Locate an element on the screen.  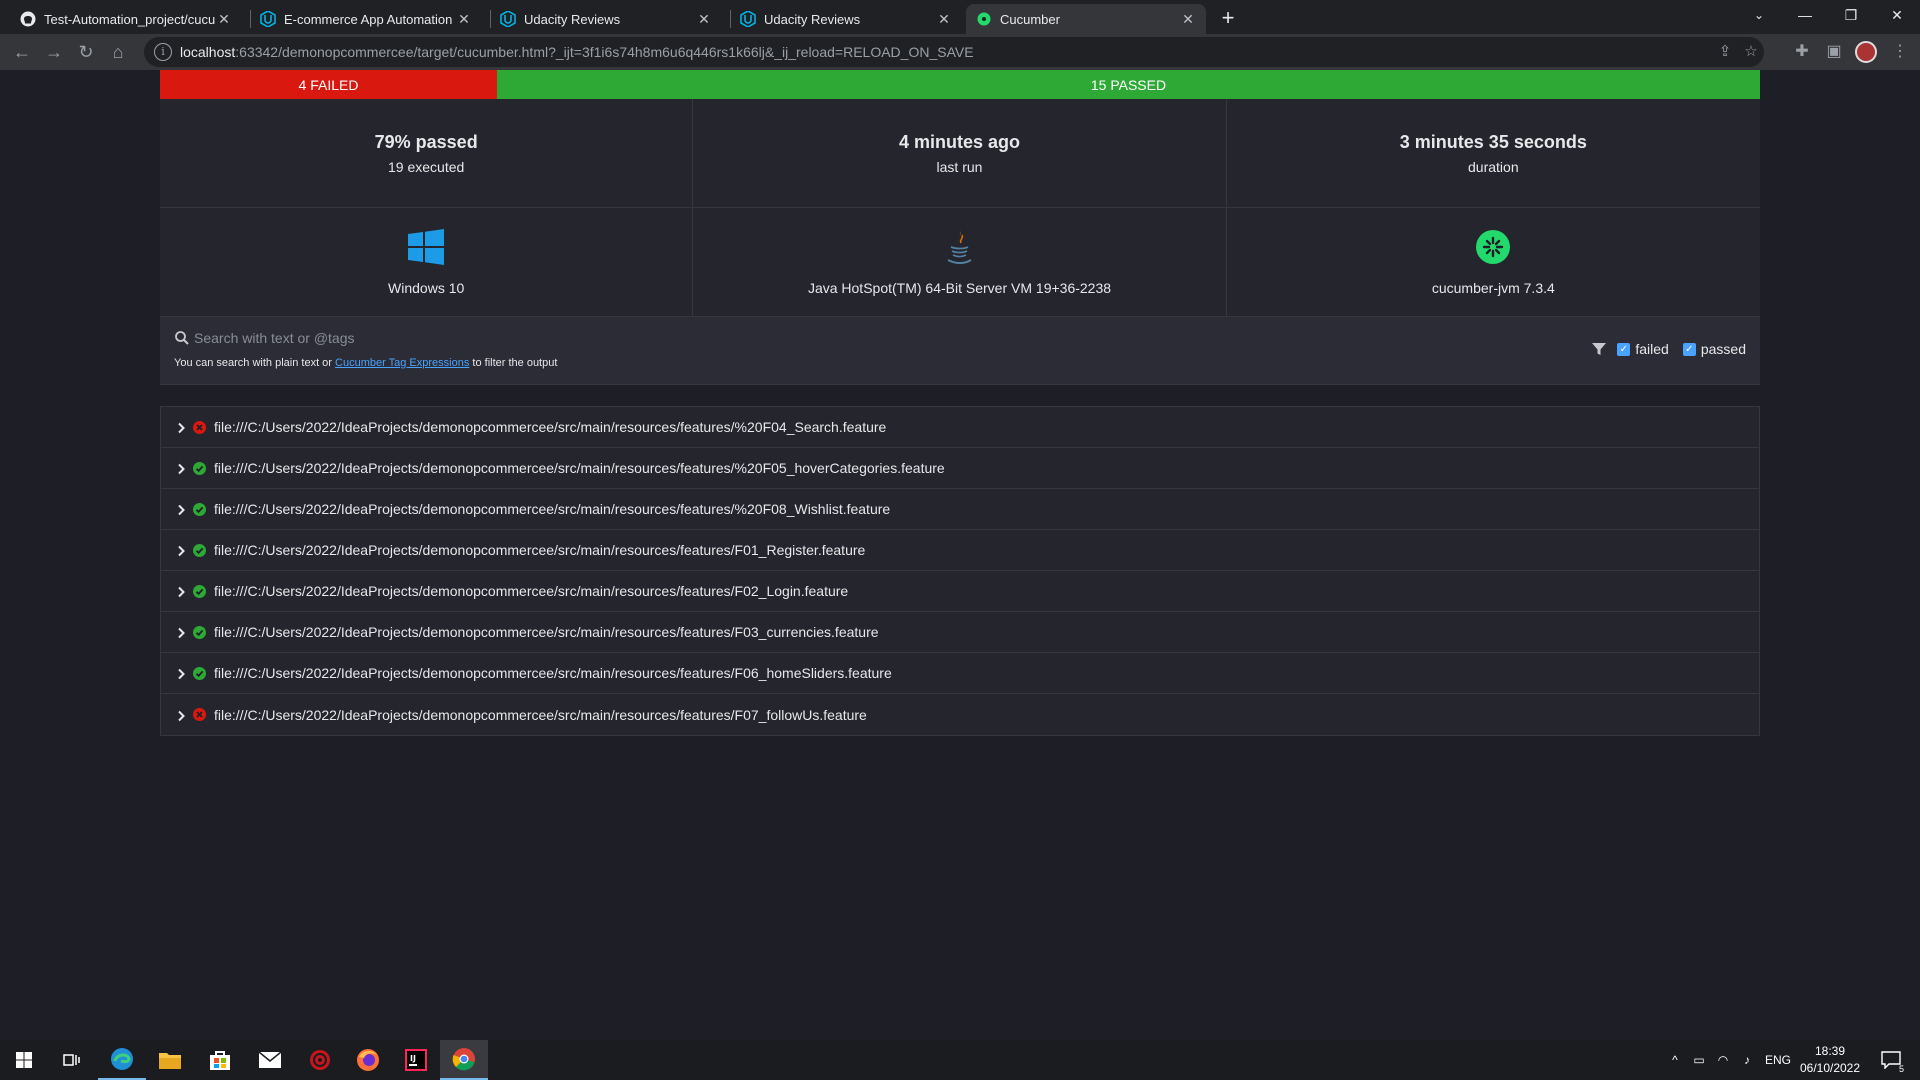
new-tab-button: + is located at coordinates (1228, 18).